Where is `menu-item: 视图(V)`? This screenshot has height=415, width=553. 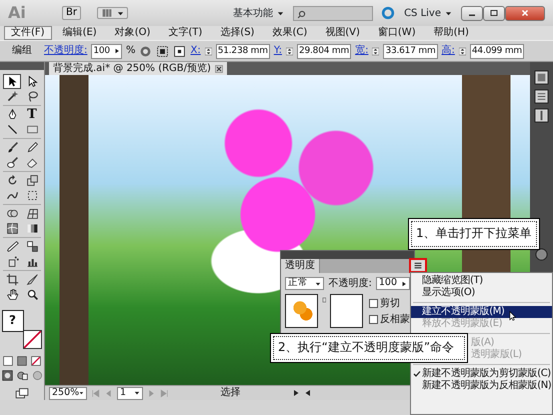 menu-item: 视图(V) is located at coordinates (342, 33).